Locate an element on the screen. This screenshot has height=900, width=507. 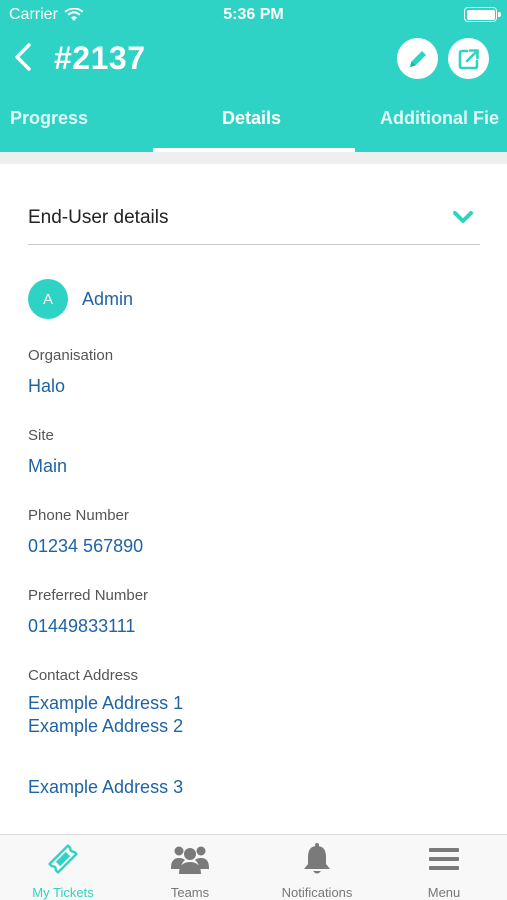
tabbar-my-tickets: My Tickets is located at coordinates (63, 867).